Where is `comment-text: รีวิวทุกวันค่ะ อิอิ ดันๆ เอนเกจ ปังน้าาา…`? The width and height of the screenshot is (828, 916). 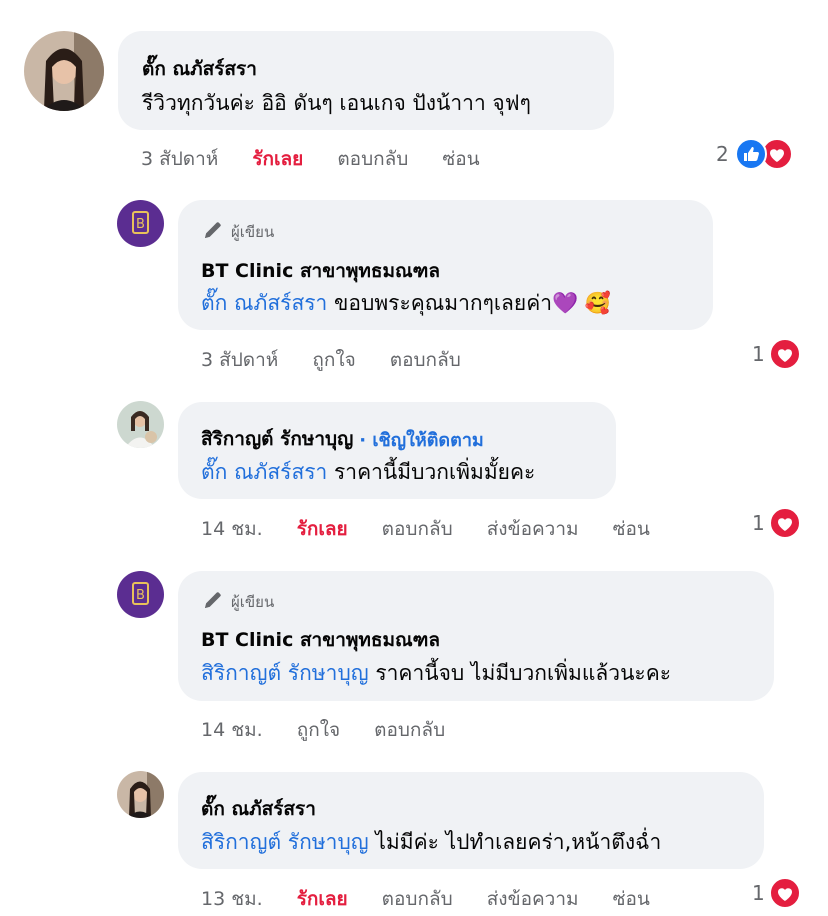 comment-text: รีวิวทุกวันค่ะ อิอิ ดันๆ เอนเกจ ปังน้าาา… is located at coordinates (336, 103).